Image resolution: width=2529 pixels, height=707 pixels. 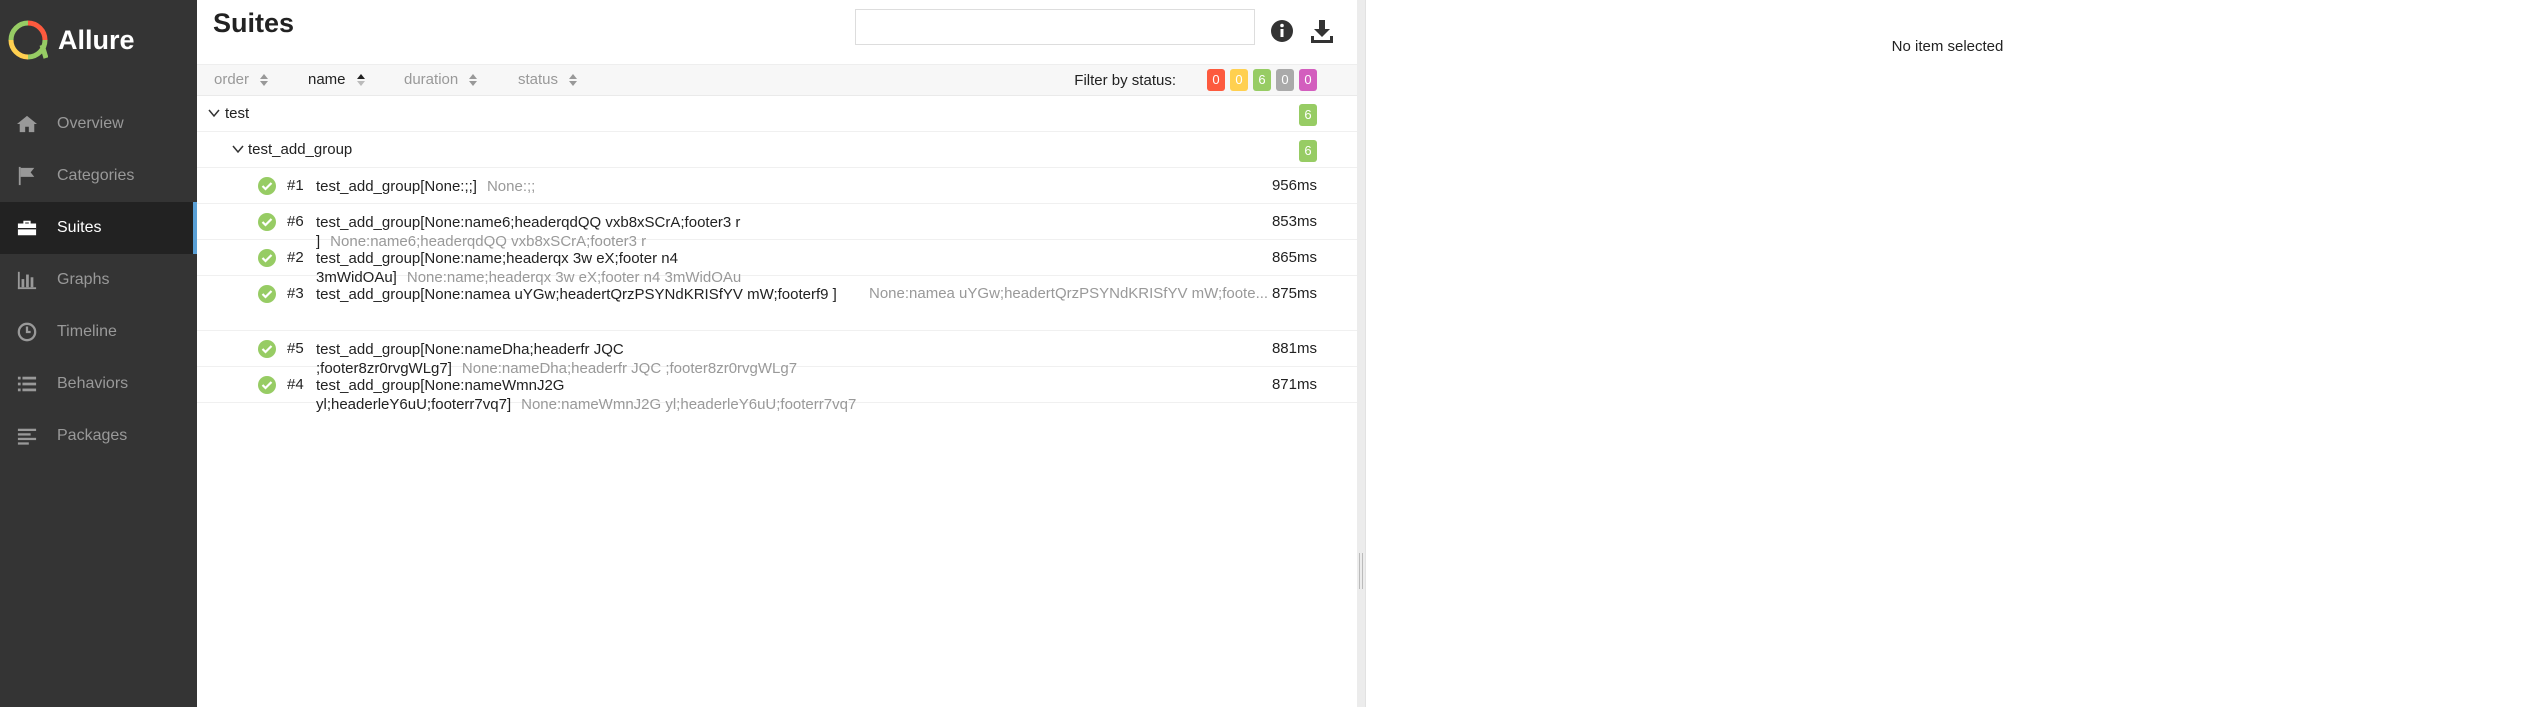 I want to click on info-icon, so click(x=1282, y=31).